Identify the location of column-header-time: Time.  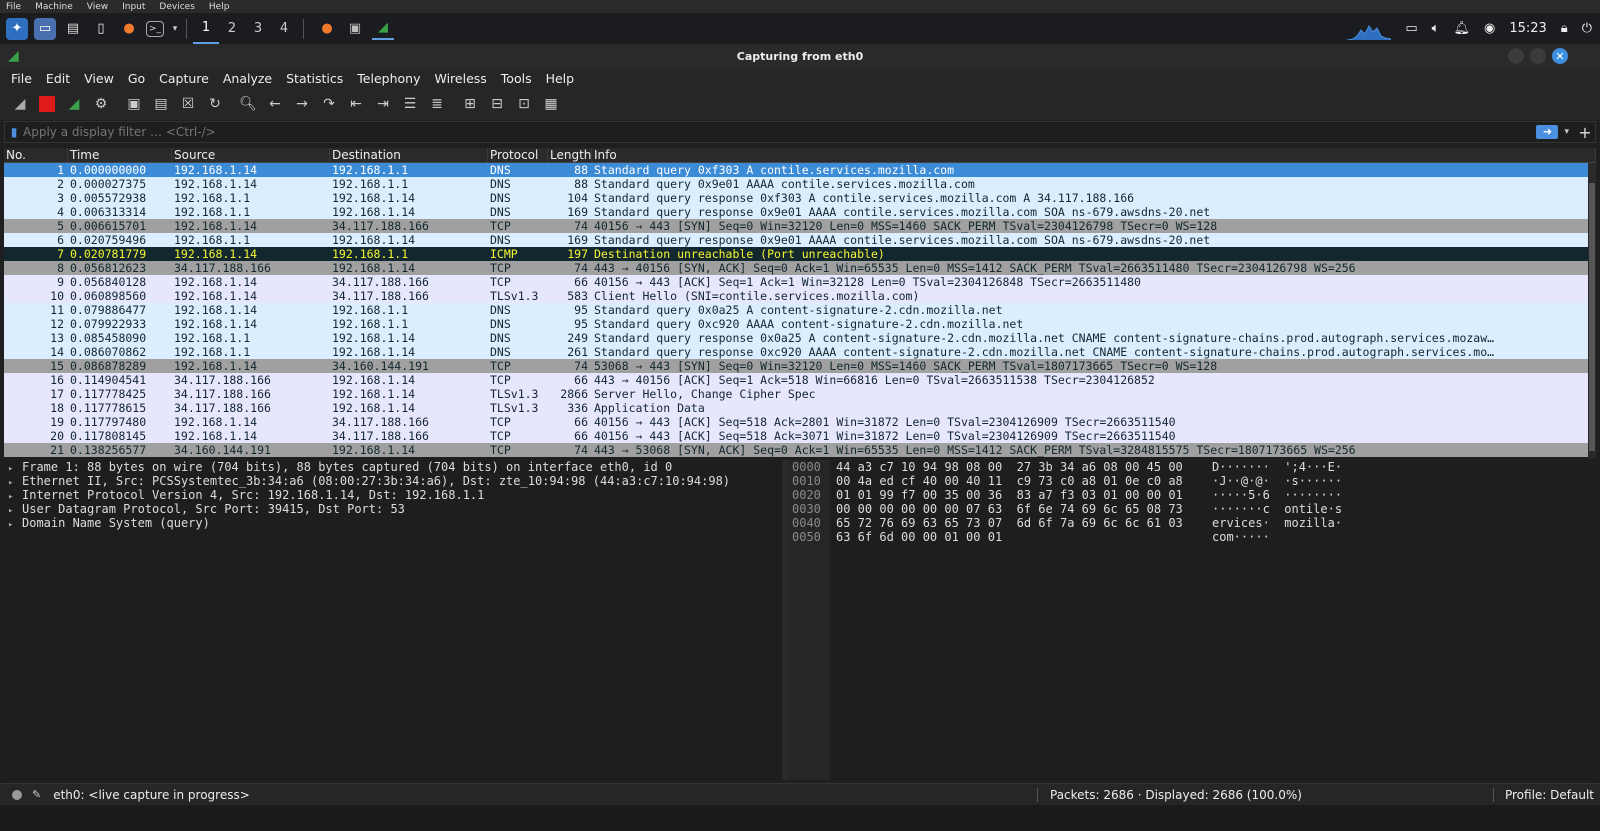
(120, 155).